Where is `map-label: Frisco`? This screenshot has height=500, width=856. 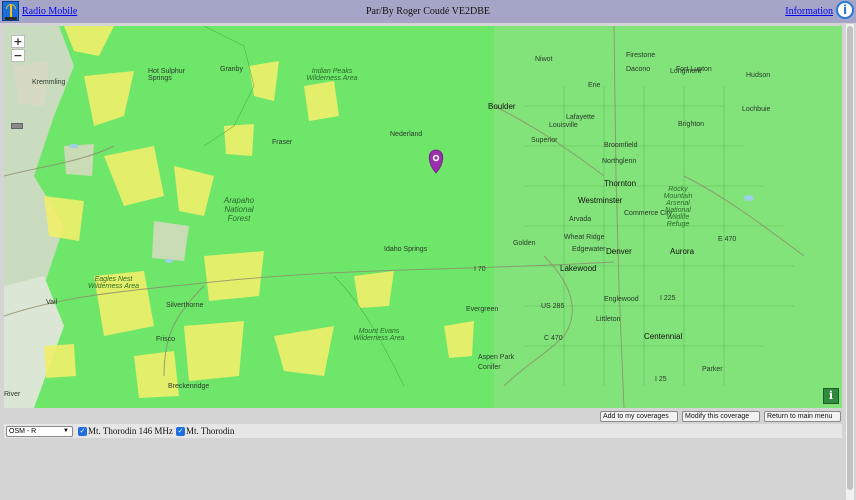
map-label: Frisco is located at coordinates (166, 339).